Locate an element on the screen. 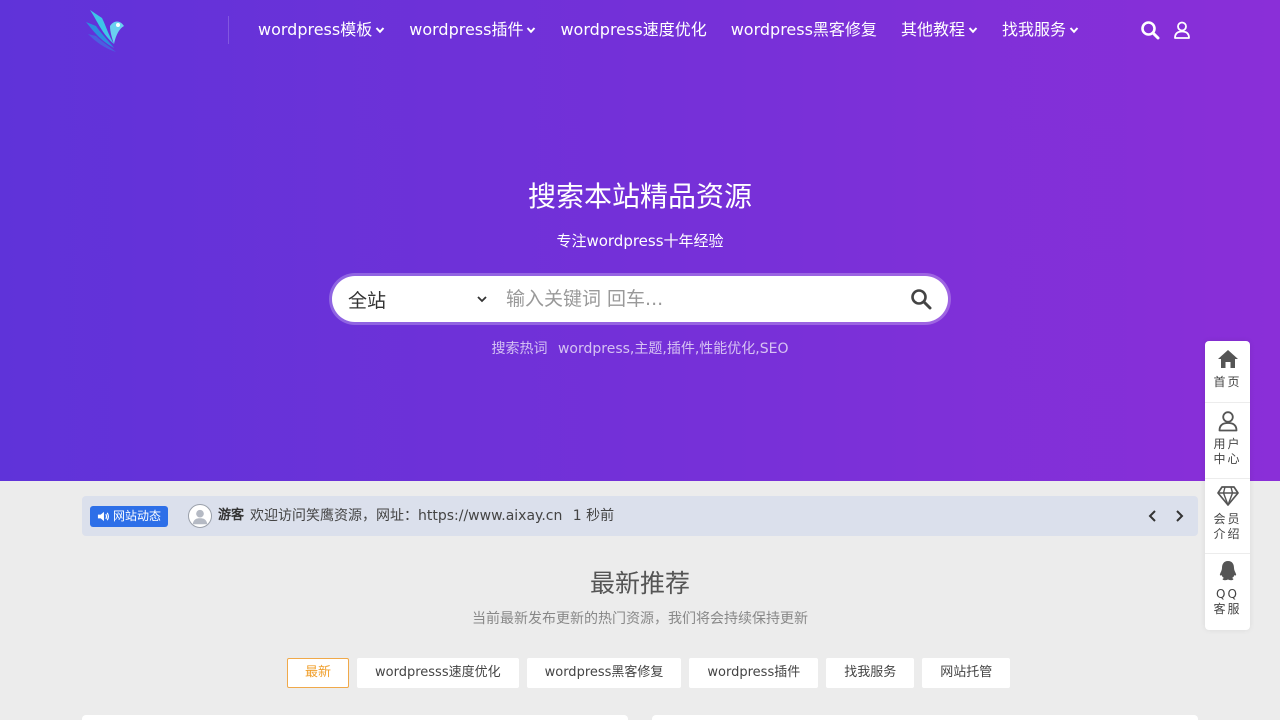  sidebar-item-qq: QQ客服 is located at coordinates (1227, 588).